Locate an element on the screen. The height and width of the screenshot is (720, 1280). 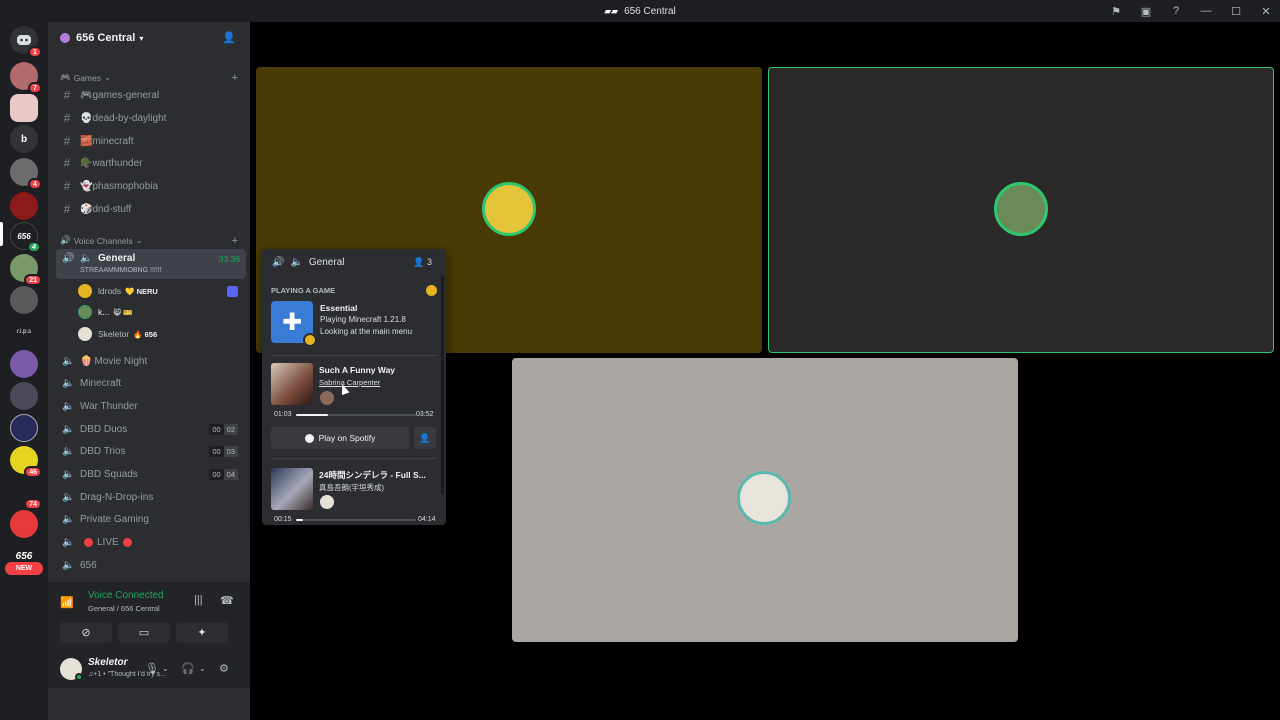
window-title: 656 Central is located at coordinates (650, 11).